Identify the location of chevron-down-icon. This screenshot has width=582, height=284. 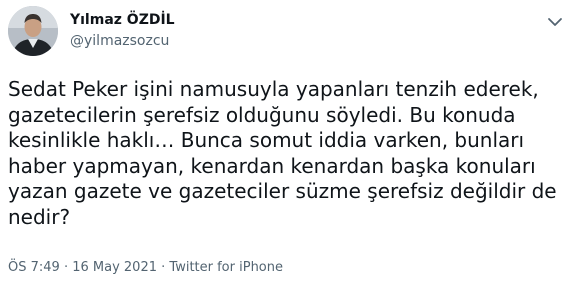
(555, 22).